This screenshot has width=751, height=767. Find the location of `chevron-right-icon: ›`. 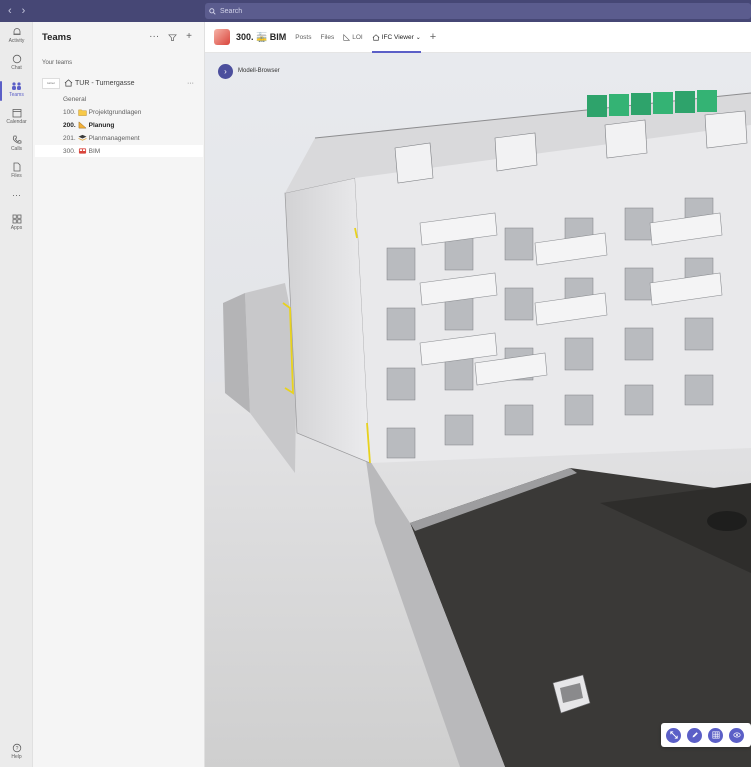

chevron-right-icon: › is located at coordinates (225, 71).